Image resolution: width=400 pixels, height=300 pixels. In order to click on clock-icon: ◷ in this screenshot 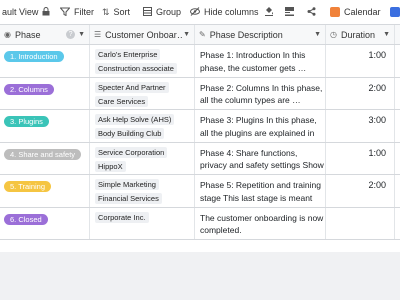, I will do `click(333, 34)`.